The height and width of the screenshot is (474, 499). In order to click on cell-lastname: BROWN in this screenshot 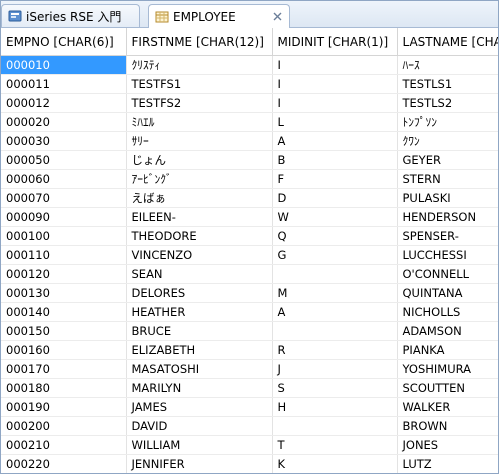, I will do `click(447, 426)`.